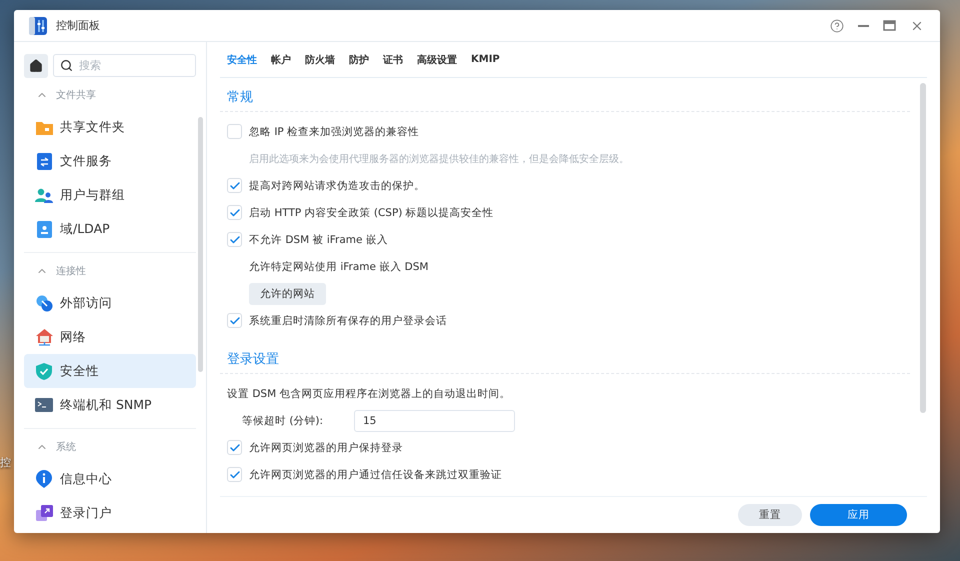 The height and width of the screenshot is (561, 960). What do you see at coordinates (110, 513) in the screenshot?
I see `sidebar-item: 登录门户` at bounding box center [110, 513].